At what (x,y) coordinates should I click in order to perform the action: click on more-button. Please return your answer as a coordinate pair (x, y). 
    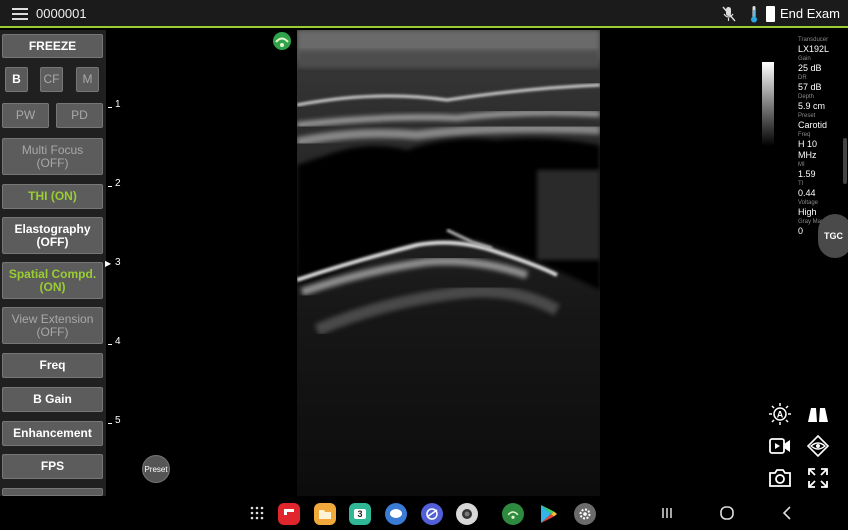
    Looking at the image, I should click on (52, 492).